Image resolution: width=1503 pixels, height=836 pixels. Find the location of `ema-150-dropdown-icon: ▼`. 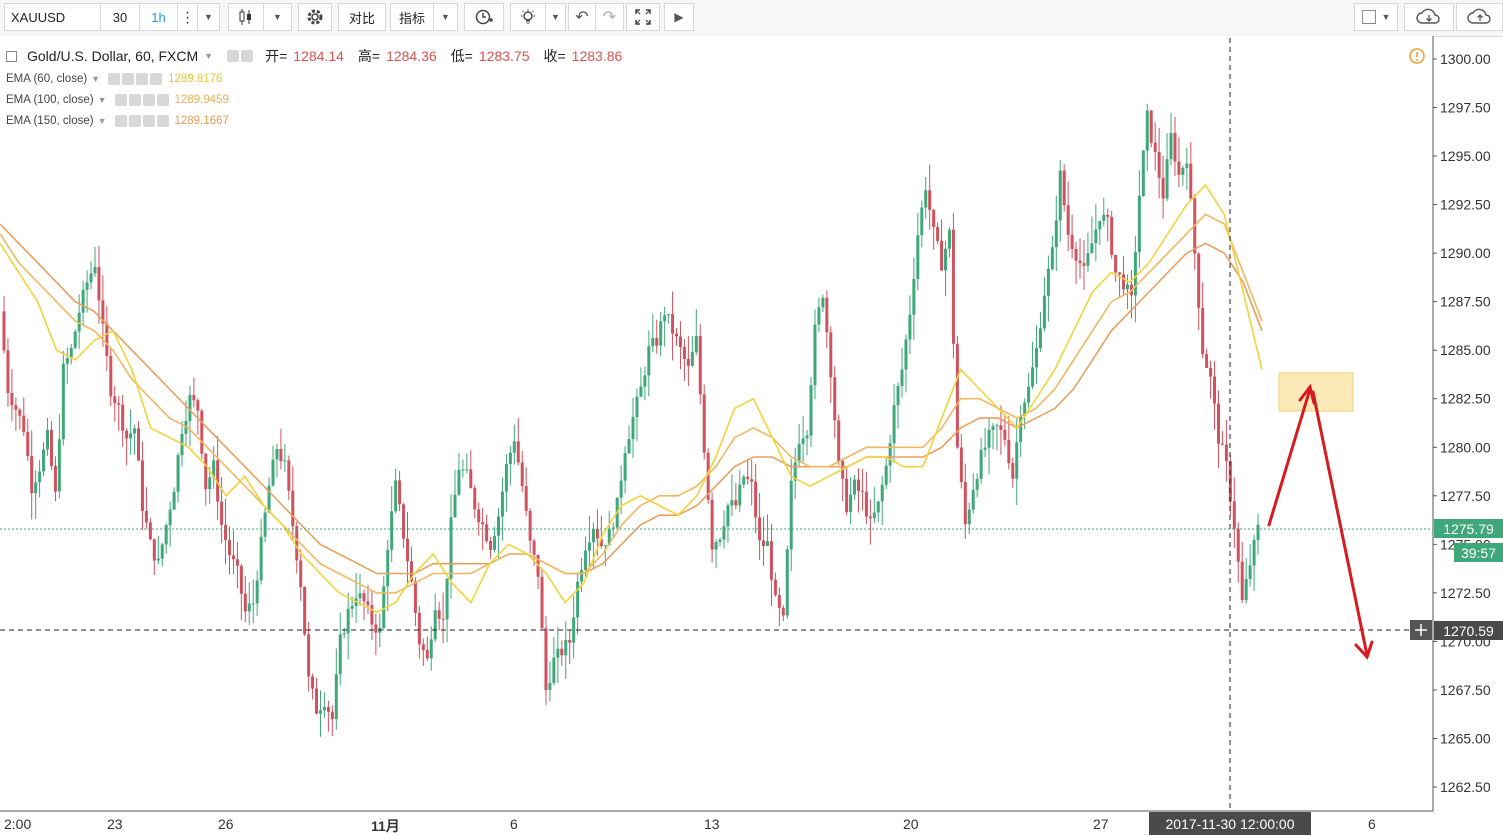

ema-150-dropdown-icon: ▼ is located at coordinates (102, 121).